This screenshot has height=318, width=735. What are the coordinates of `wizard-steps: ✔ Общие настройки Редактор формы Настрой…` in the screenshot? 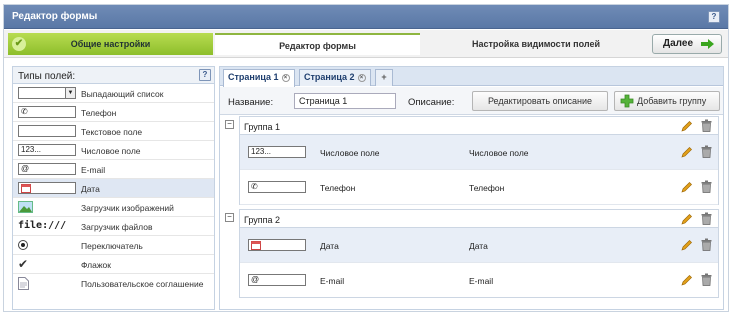 It's located at (366, 44).